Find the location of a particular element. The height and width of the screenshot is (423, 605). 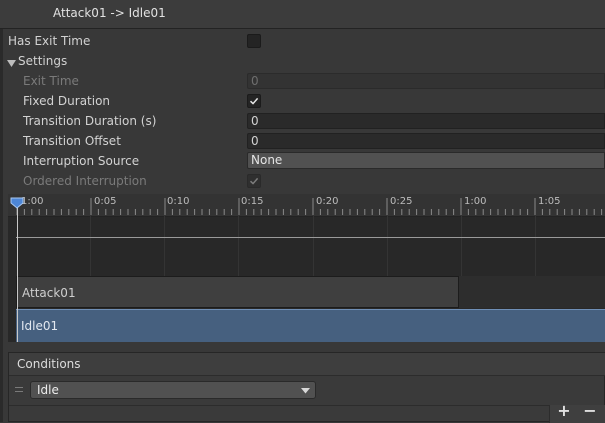

transition-title: Attack01 -> Idle01 is located at coordinates (109, 13).